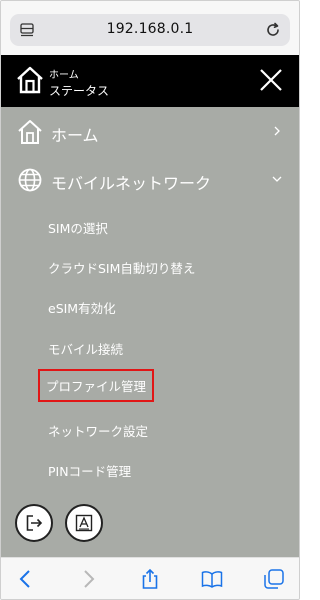 This screenshot has height=600, width=320. I want to click on browser-toolbar, so click(150, 578).